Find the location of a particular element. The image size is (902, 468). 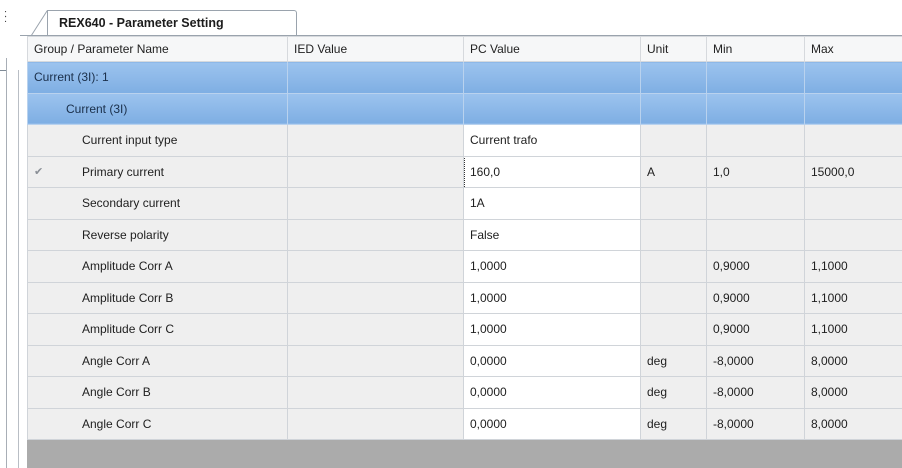

panel-border-inner is located at coordinates (18, 269).